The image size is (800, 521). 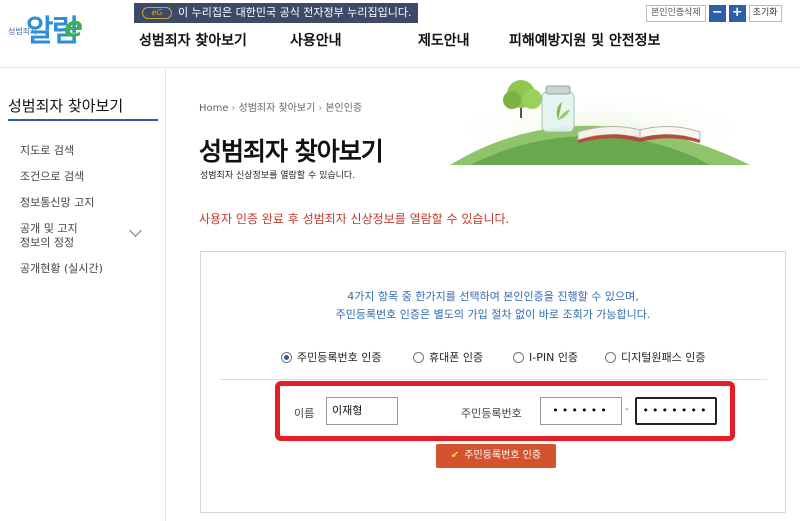 I want to click on name-label: 이름, so click(x=304, y=413).